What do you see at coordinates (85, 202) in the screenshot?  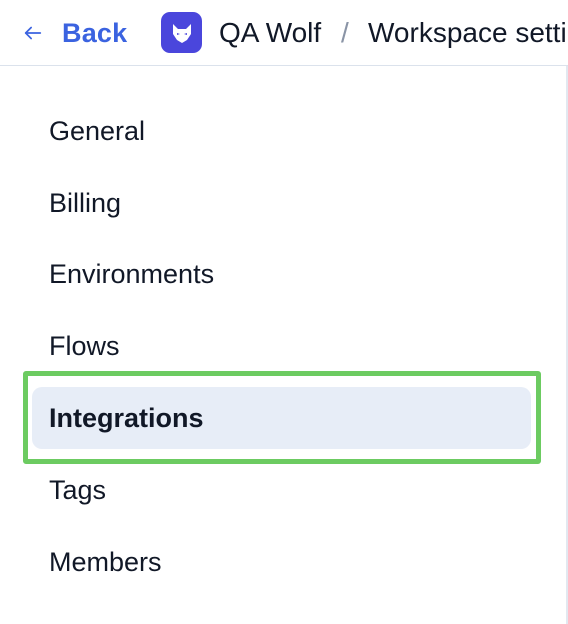 I see `sidebar-item-label: Billing` at bounding box center [85, 202].